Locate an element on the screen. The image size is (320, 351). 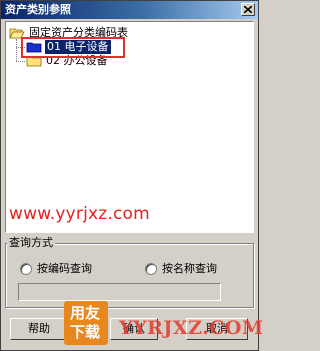
close-icon is located at coordinates (248, 9).